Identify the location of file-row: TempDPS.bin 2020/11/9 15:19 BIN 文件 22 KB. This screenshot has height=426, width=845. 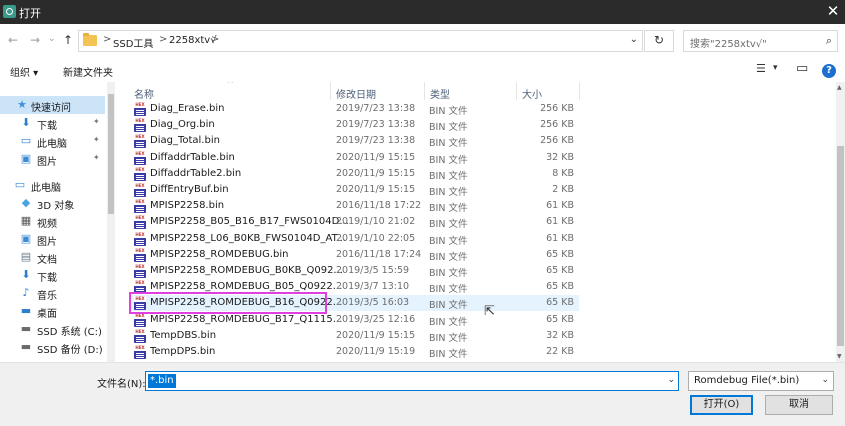
(354, 352).